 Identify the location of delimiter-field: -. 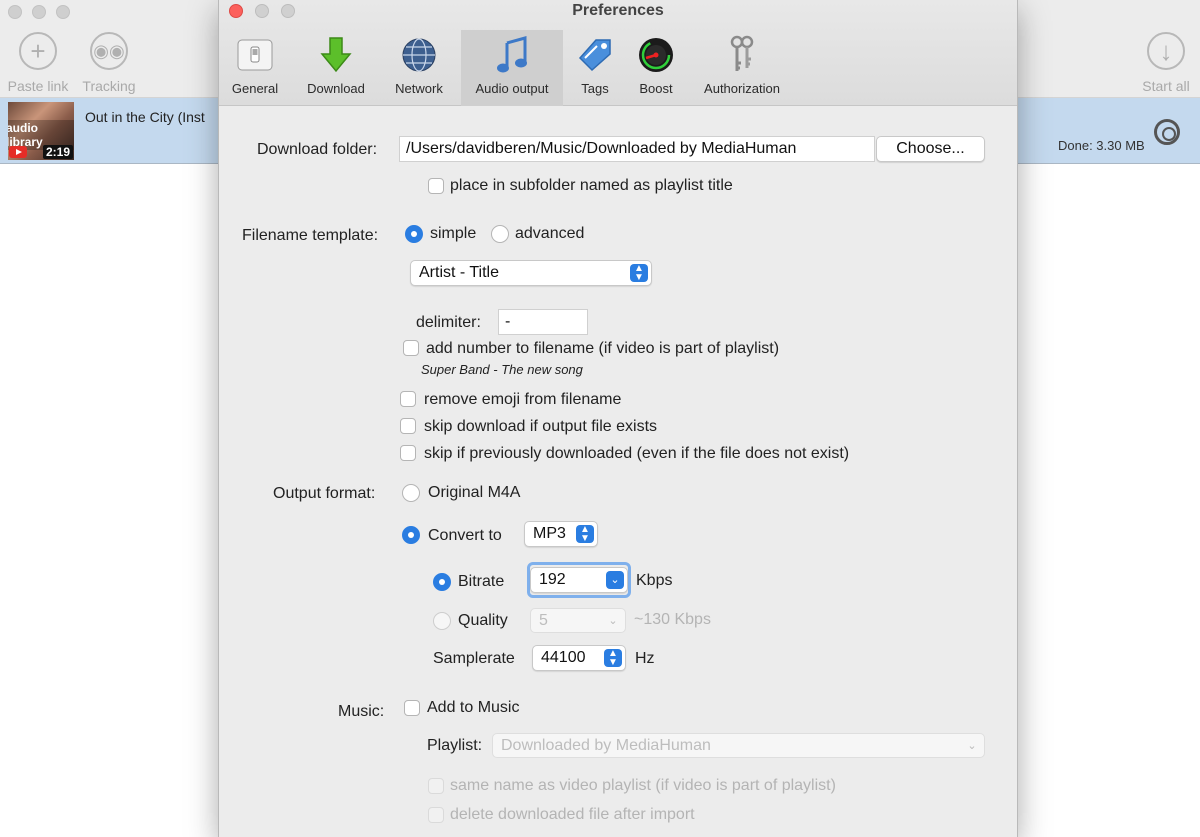
(543, 322).